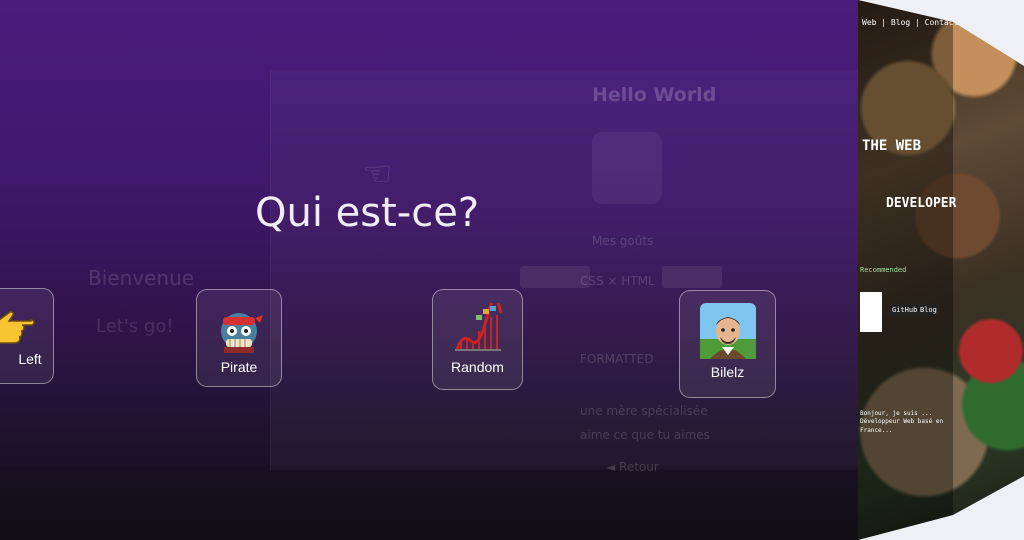  I want to click on side-tag: GitHub, so click(905, 310).